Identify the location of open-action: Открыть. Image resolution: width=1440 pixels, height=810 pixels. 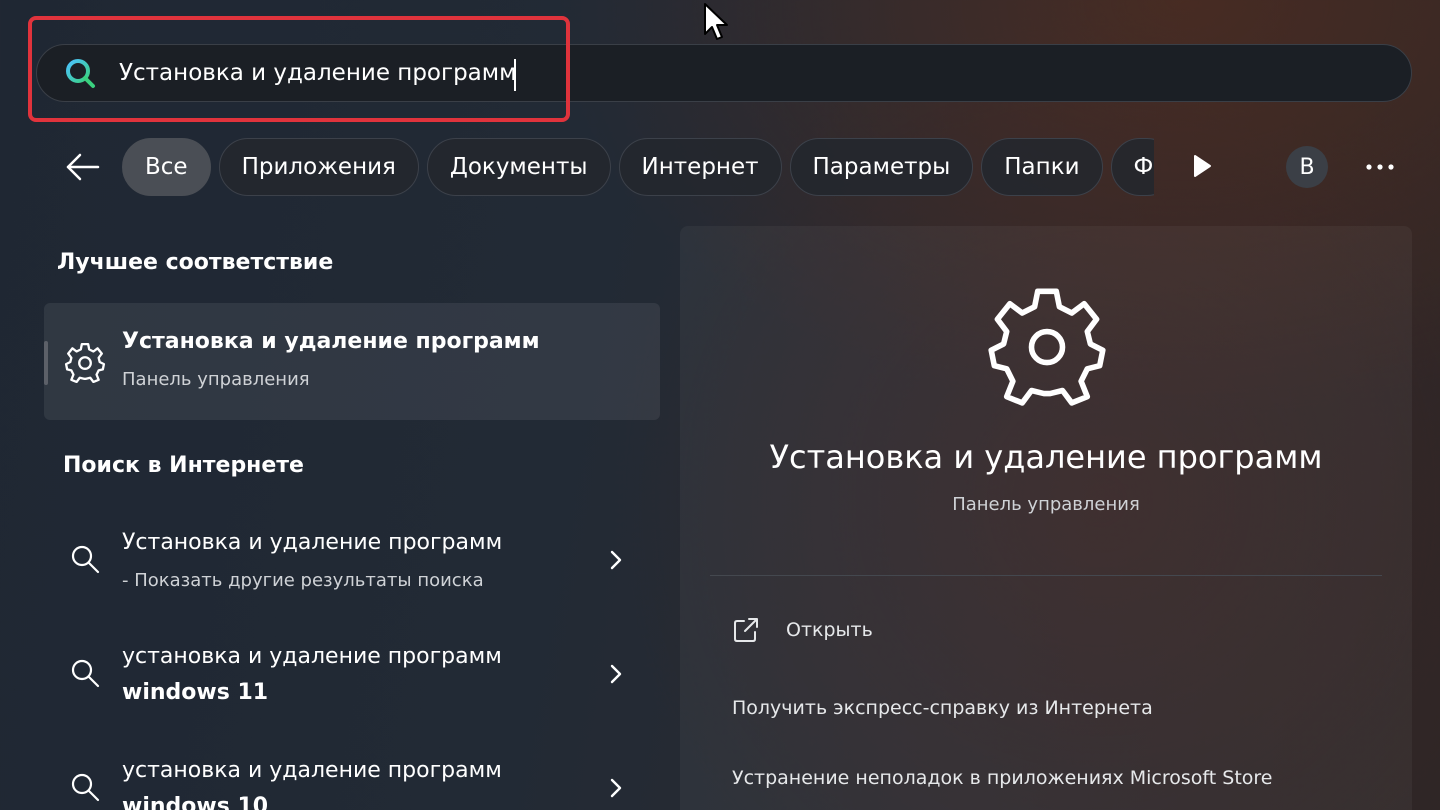
(829, 630).